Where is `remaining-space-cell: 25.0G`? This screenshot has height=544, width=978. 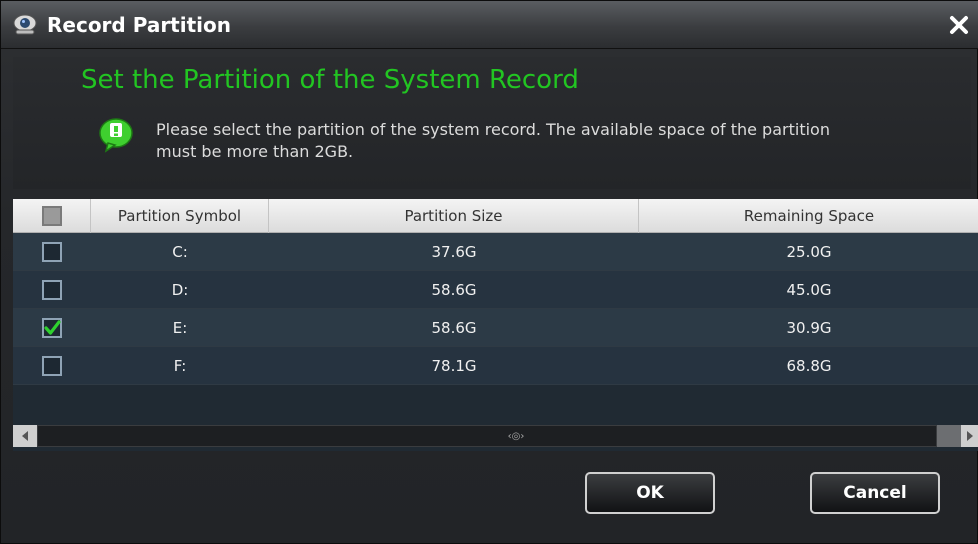 remaining-space-cell: 25.0G is located at coordinates (809, 252).